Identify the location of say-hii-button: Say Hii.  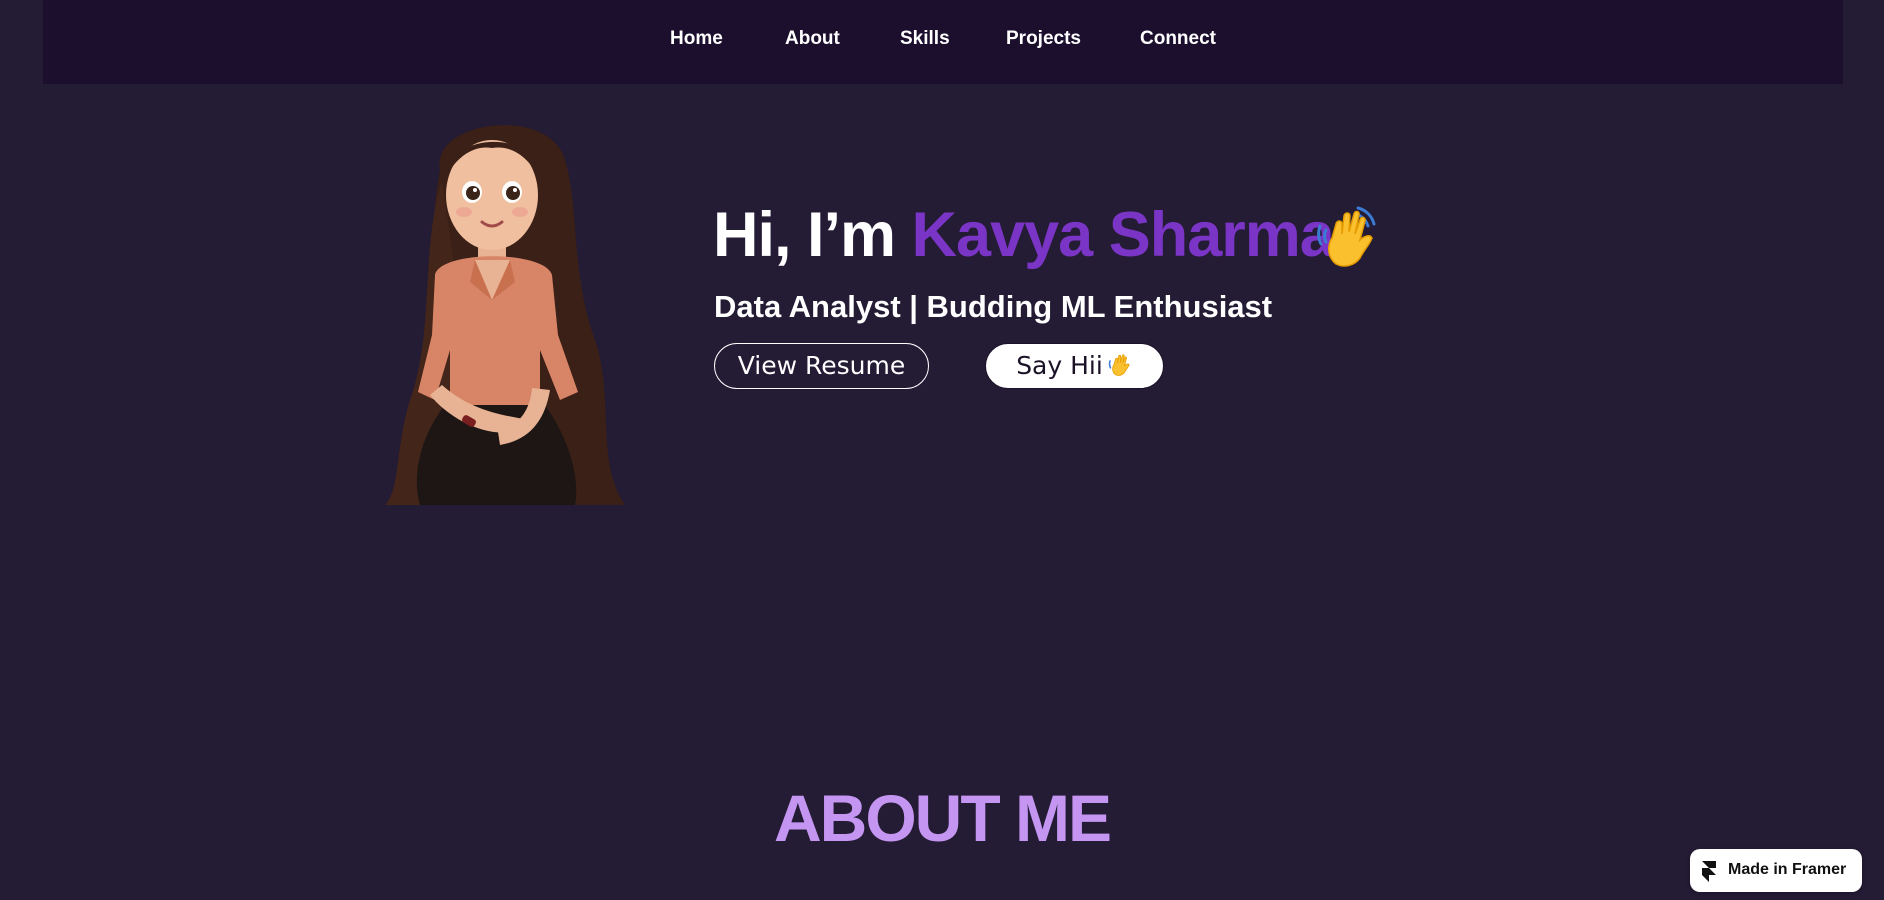
(1074, 366).